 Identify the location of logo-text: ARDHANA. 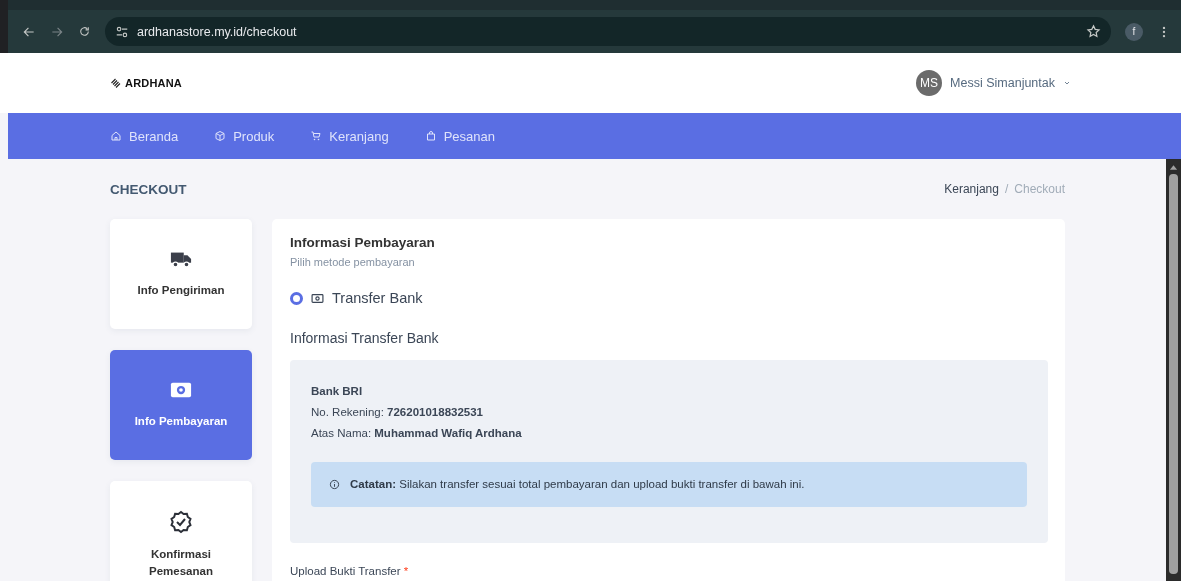
(153, 83).